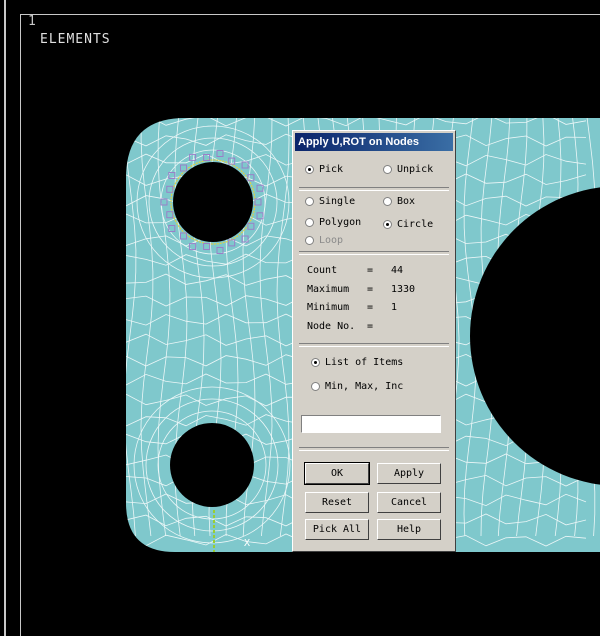 The height and width of the screenshot is (636, 600). Describe the element at coordinates (399, 201) in the screenshot. I see `box-radio: Box` at that location.